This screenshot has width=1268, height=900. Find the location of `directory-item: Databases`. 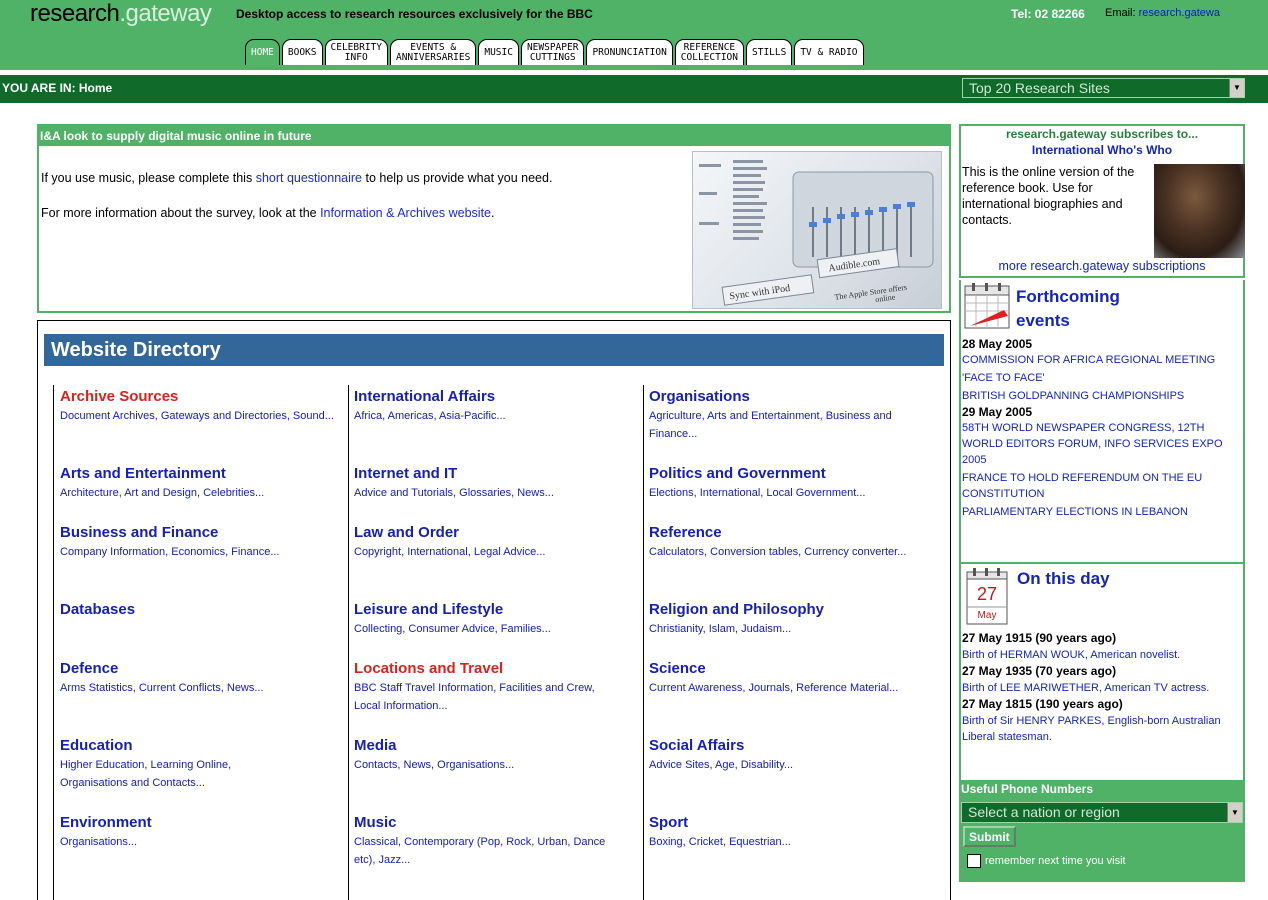

directory-item: Databases is located at coordinates (205, 610).